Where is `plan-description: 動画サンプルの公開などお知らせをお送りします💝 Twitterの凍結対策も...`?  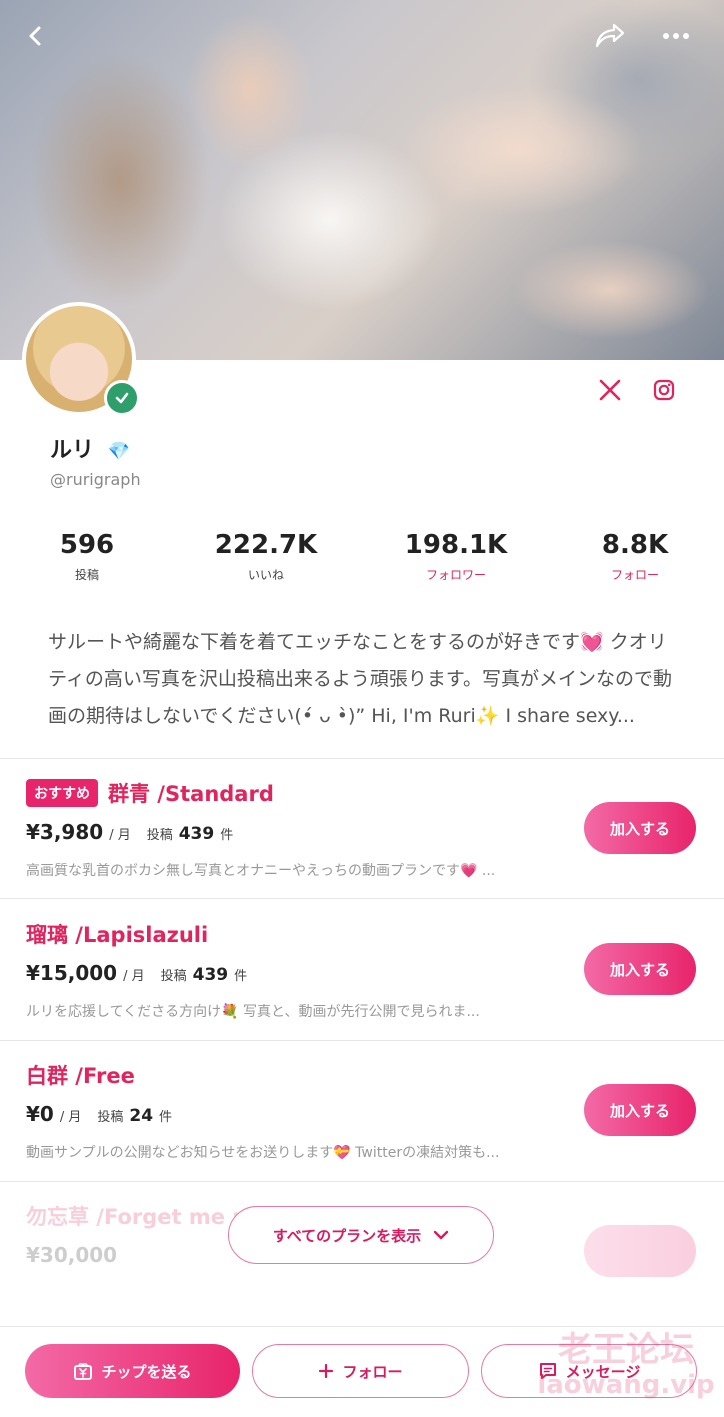
plan-description: 動画サンプルの公開などお知らせをお送りします💝 Twitterの凍結対策も... is located at coordinates (263, 1153).